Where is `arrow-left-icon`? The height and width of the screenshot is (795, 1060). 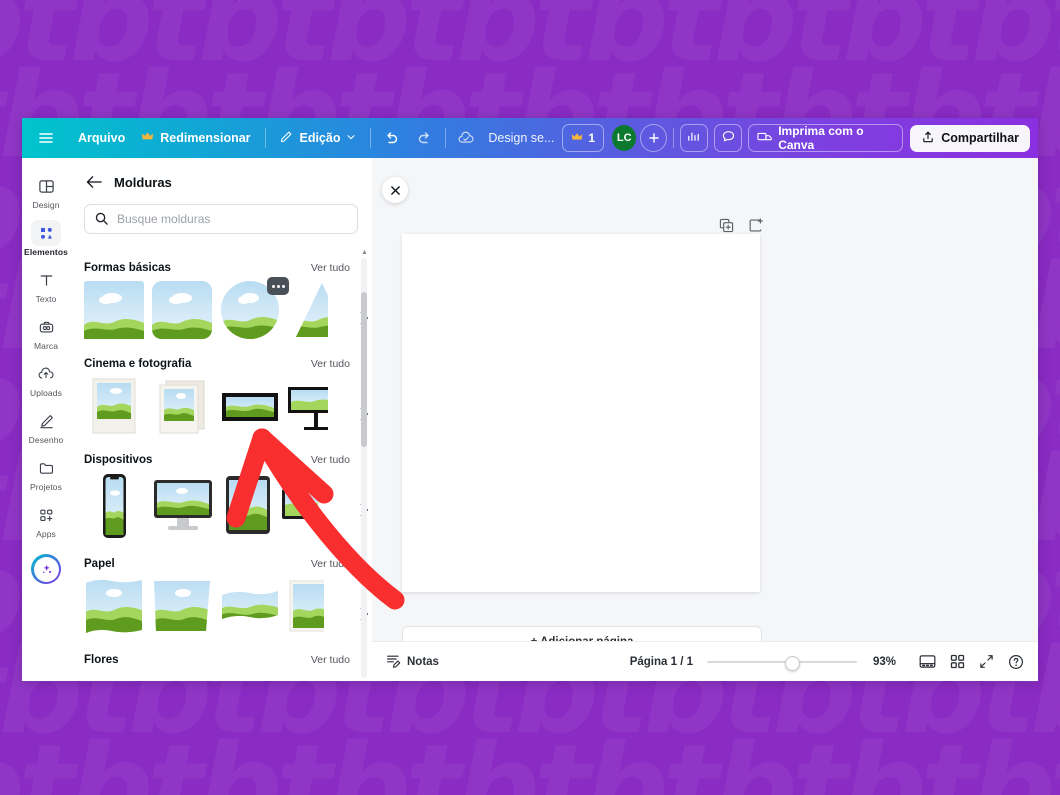
arrow-left-icon is located at coordinates (94, 182).